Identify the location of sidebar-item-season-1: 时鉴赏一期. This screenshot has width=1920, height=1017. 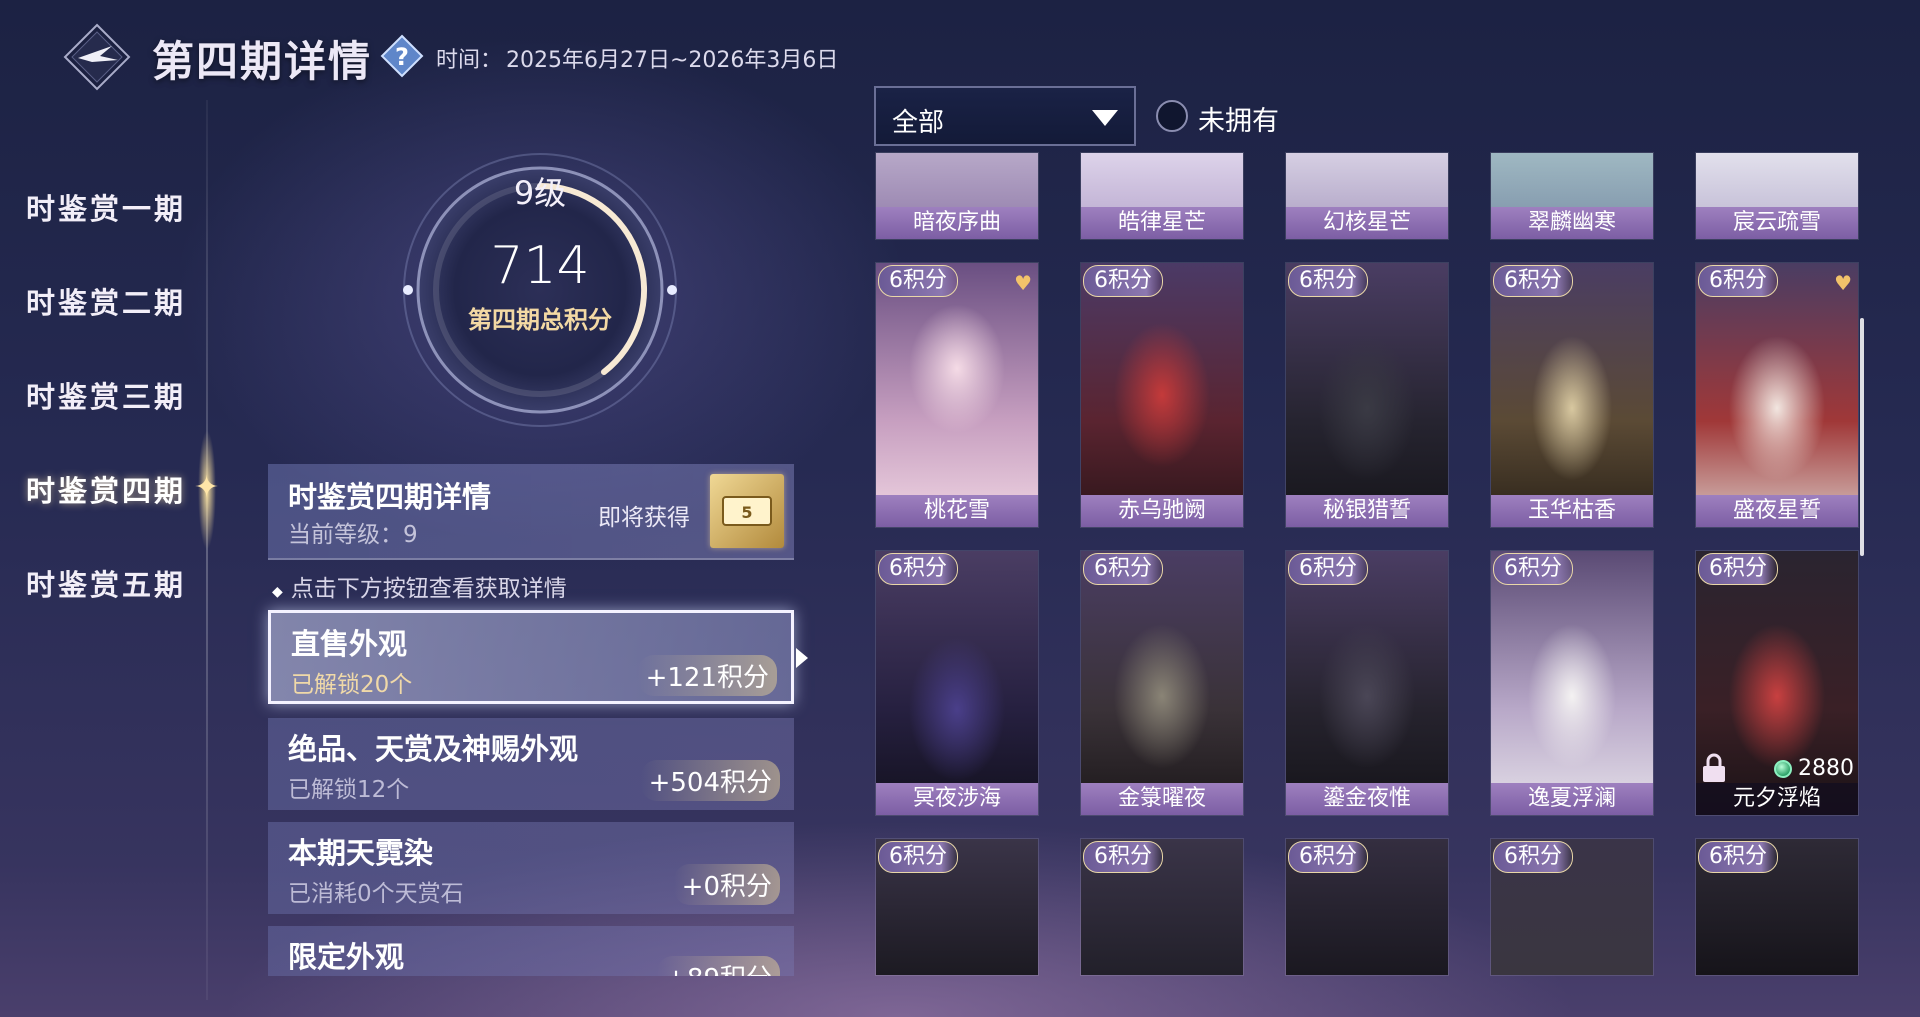
(106, 207).